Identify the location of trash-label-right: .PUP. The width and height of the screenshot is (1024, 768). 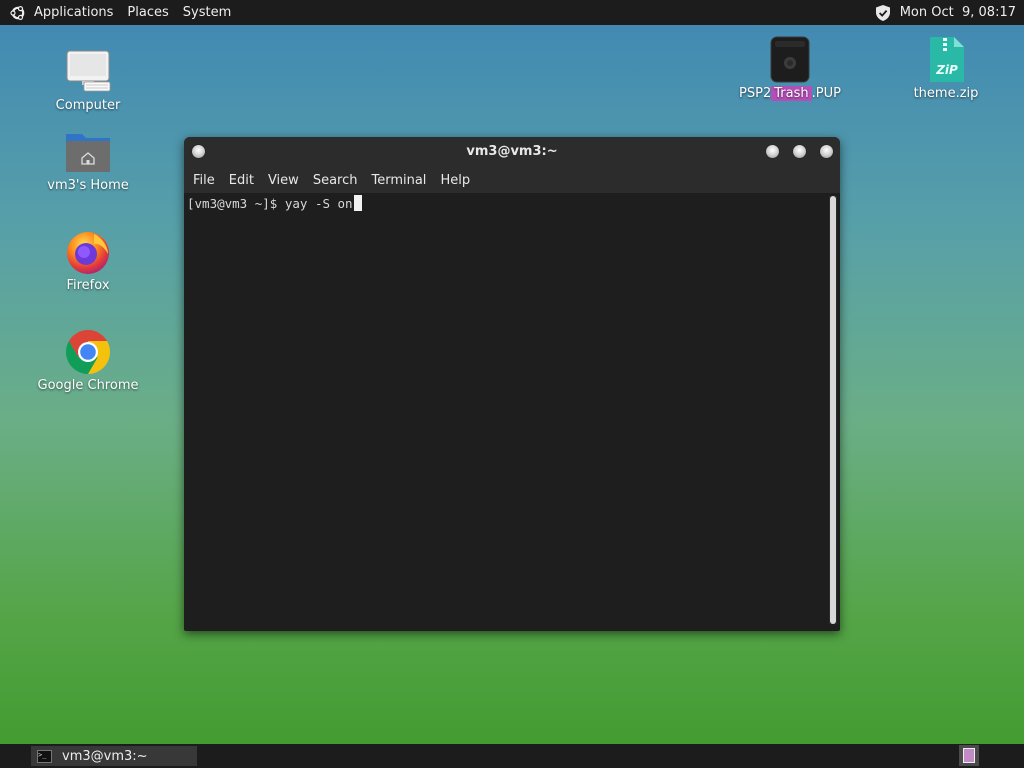
(826, 93).